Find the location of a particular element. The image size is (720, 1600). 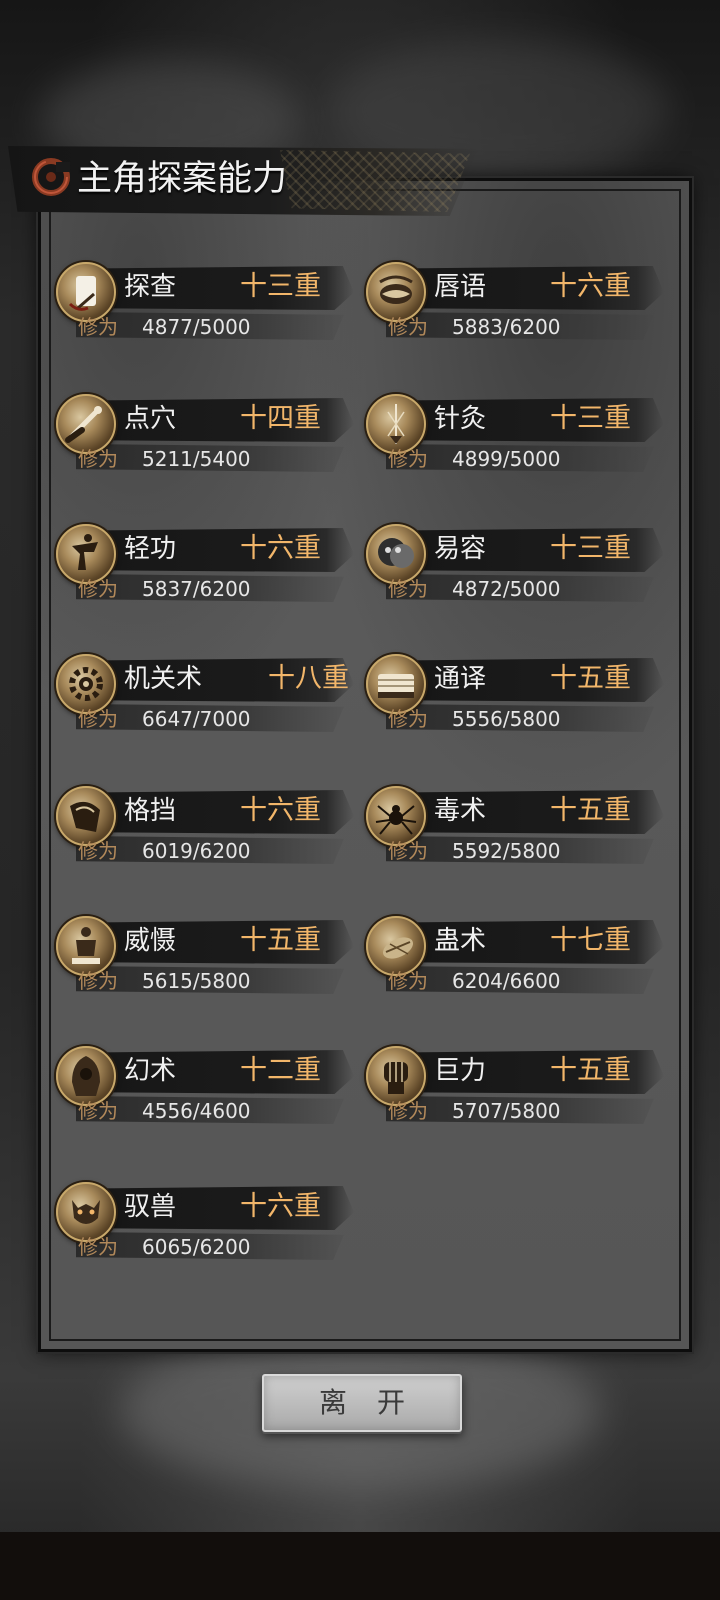

ability-name: 点穴 is located at coordinates (150, 419).